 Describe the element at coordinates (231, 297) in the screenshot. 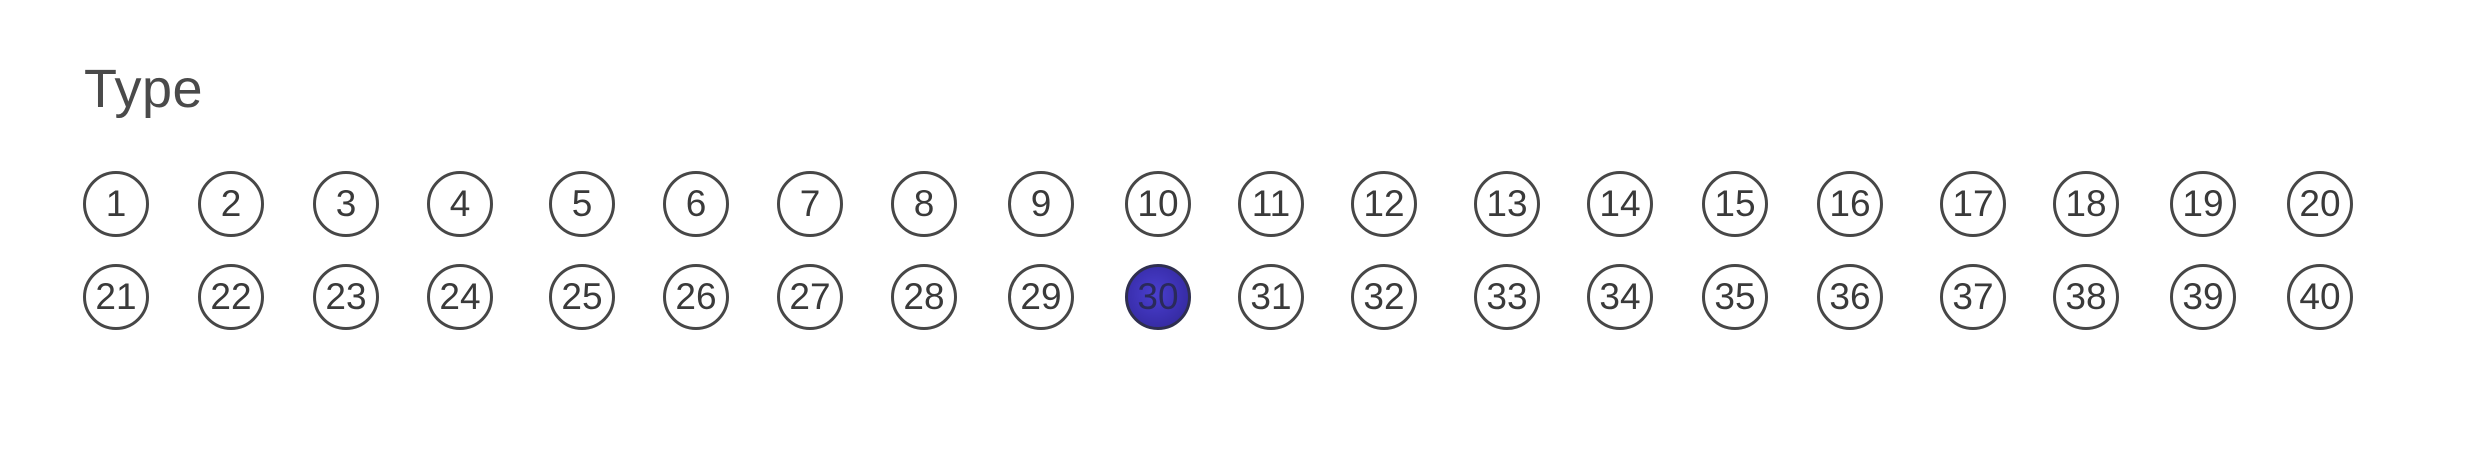

I see `bubble-22: 22` at that location.